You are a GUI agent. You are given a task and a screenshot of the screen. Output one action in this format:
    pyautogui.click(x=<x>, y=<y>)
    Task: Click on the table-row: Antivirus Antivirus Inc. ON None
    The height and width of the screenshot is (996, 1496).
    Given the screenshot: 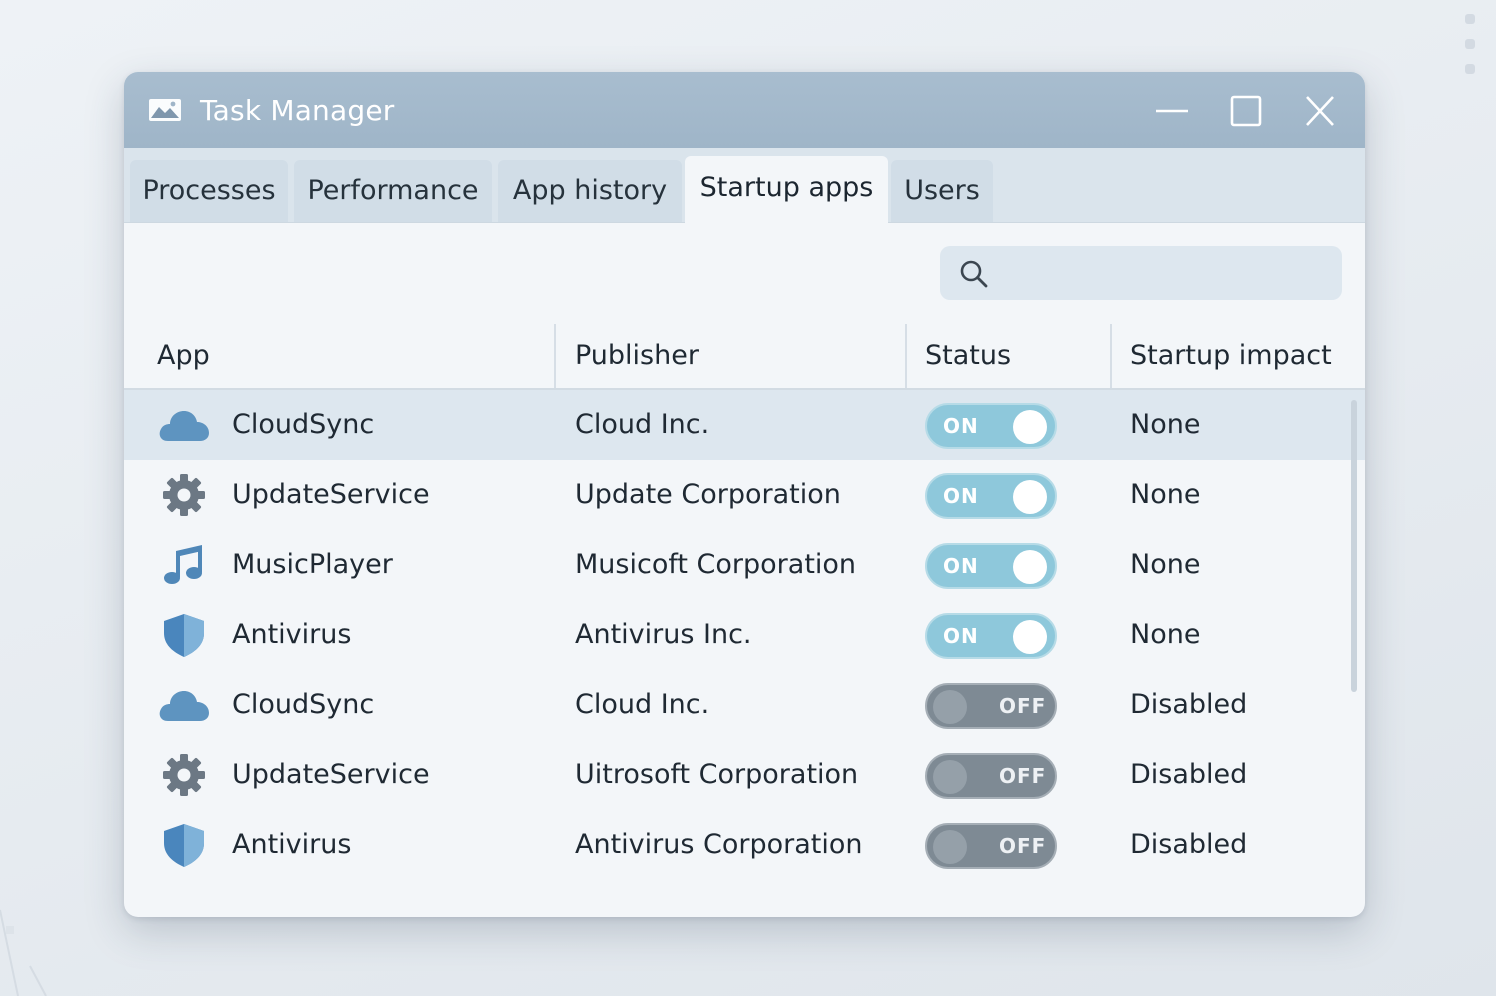 What is the action you would take?
    pyautogui.click(x=744, y=635)
    